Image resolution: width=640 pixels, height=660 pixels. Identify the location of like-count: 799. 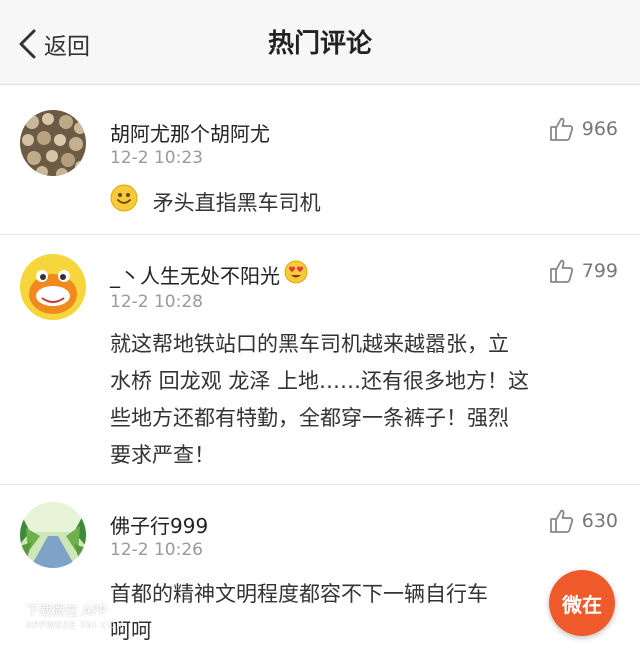
(599, 271).